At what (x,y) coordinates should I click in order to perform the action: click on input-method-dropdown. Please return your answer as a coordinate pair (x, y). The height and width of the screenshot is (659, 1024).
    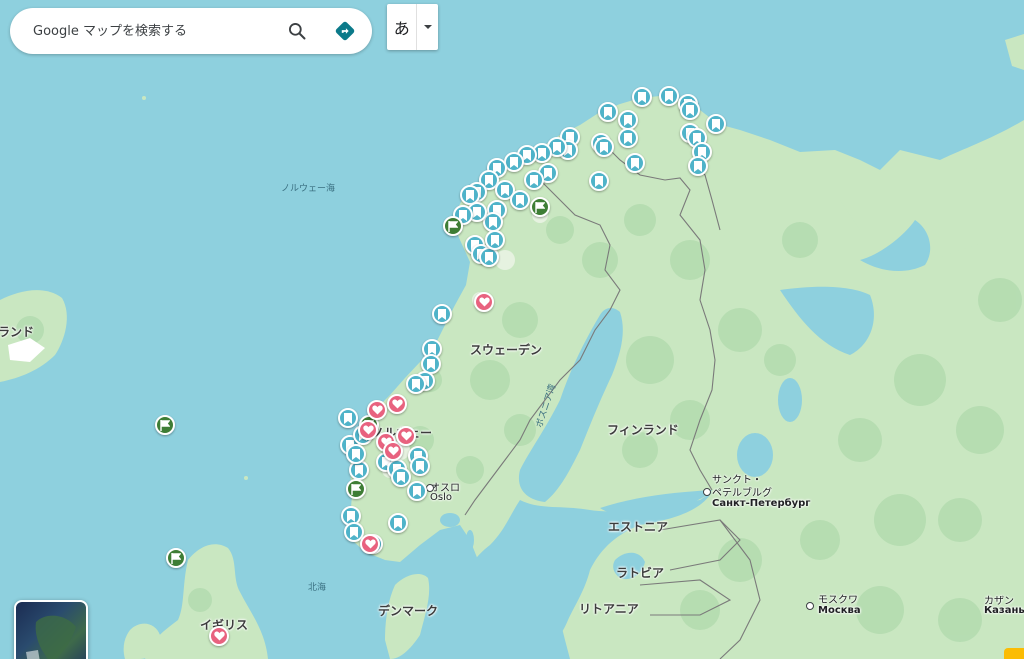
    Looking at the image, I should click on (427, 27).